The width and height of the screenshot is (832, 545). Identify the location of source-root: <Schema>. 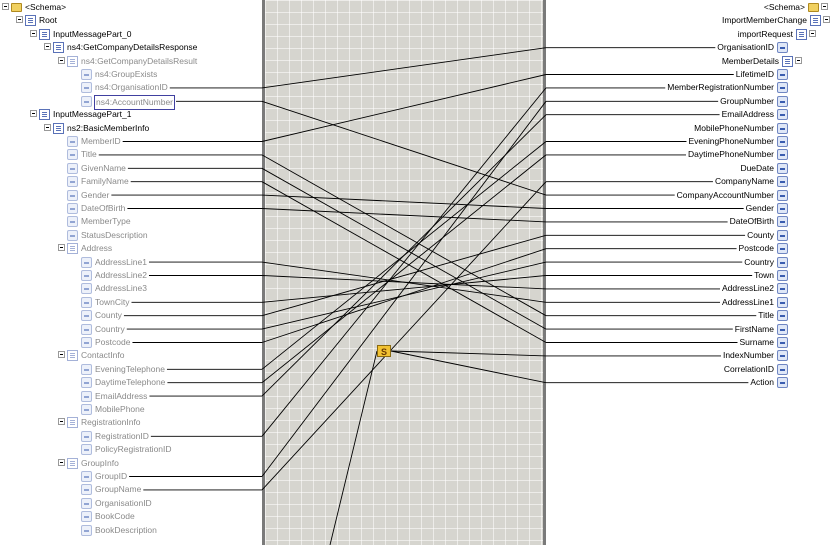
(34, 7).